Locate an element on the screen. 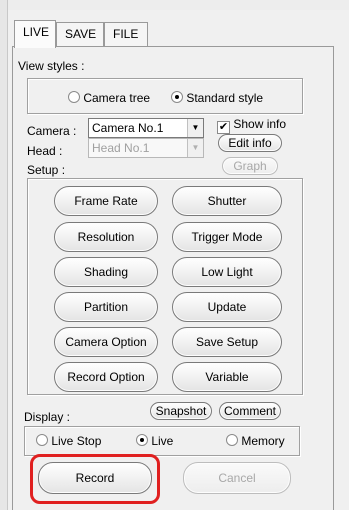  cancel-label: Cancel is located at coordinates (237, 478).